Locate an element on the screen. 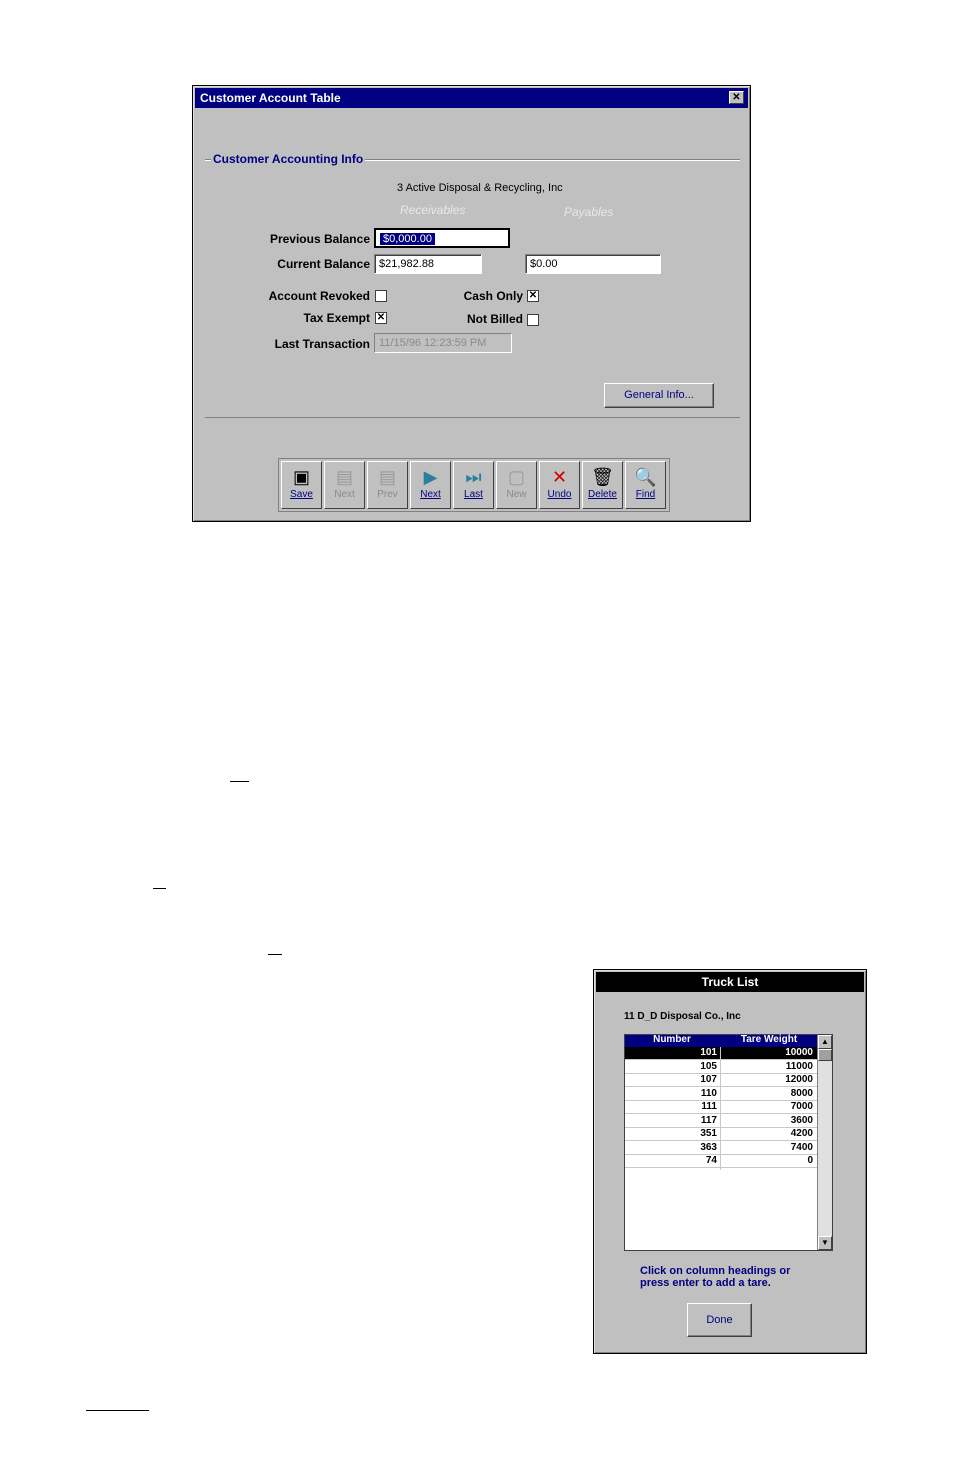 This screenshot has height=1475, width=954. account-revoked-label: Account Revoked is located at coordinates (319, 296).